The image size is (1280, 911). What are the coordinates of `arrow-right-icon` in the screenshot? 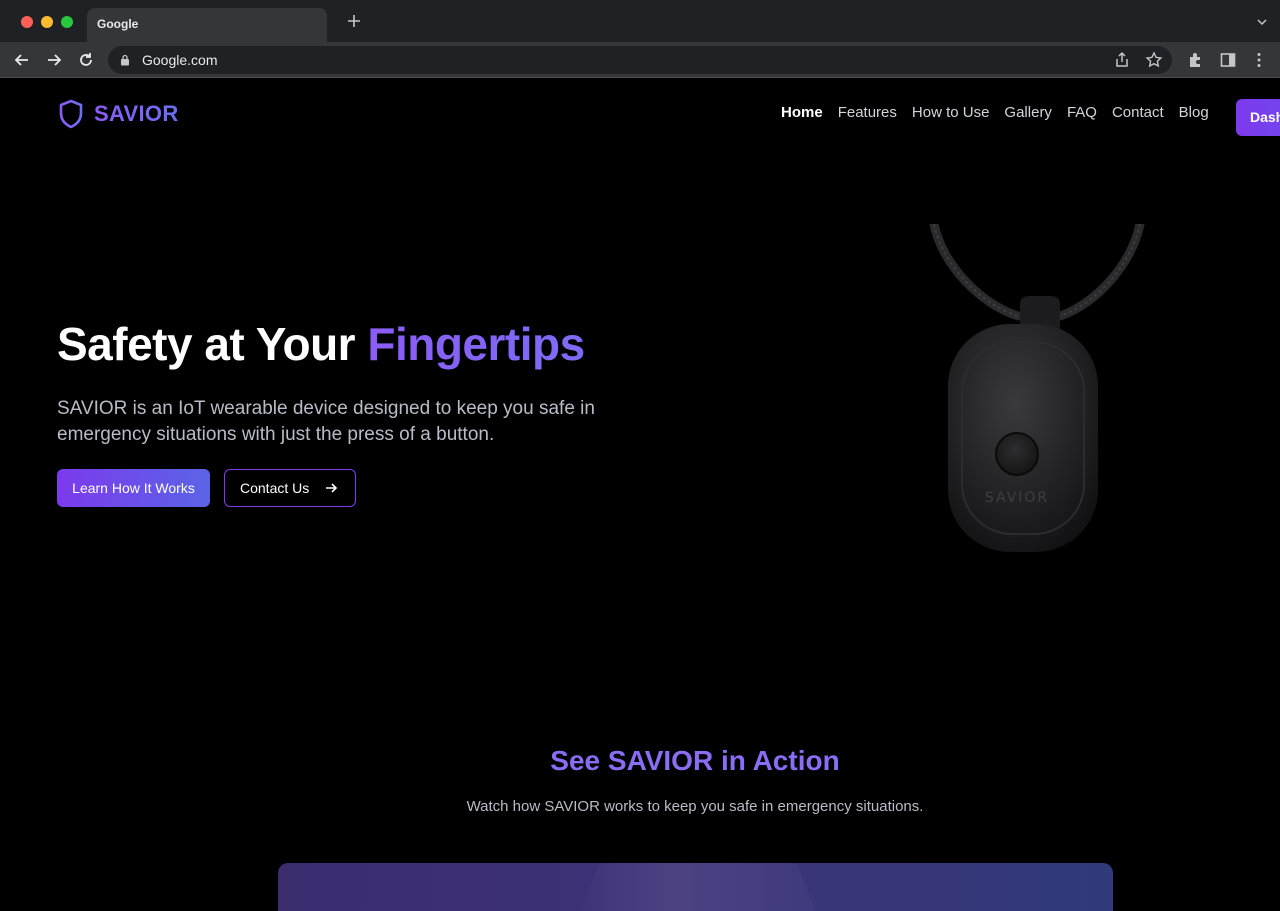 It's located at (332, 488).